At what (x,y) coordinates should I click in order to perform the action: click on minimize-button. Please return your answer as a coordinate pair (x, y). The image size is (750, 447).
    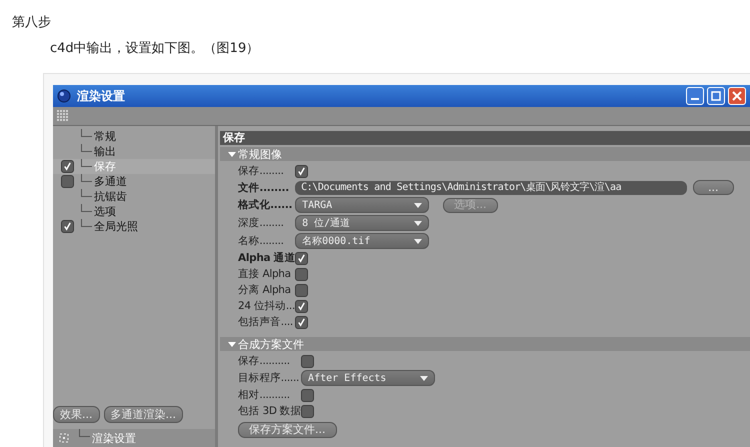
    Looking at the image, I should click on (695, 96).